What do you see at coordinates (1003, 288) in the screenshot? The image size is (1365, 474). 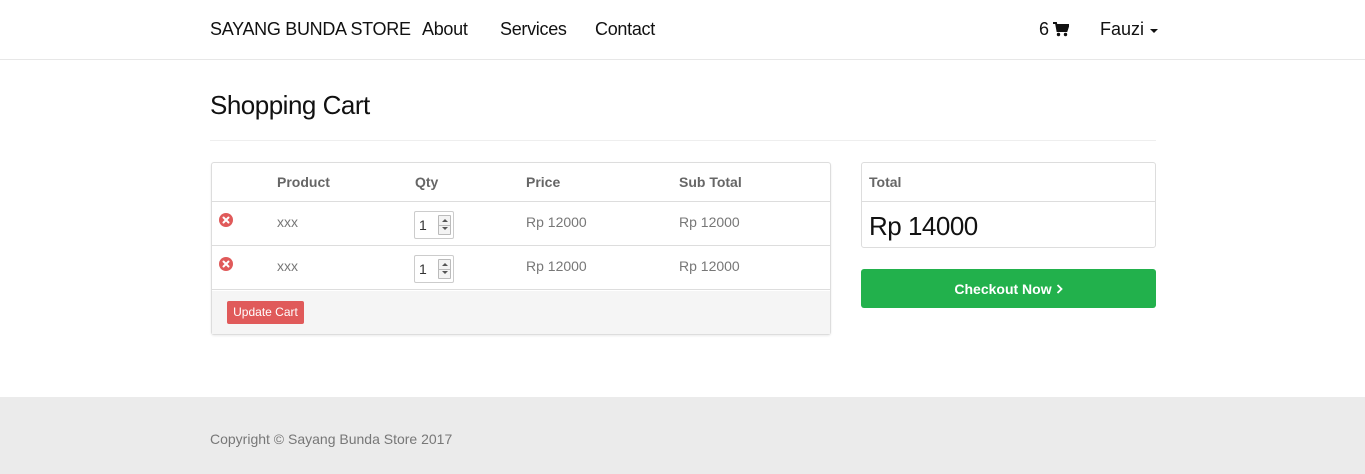 I see `checkout-label: Checkout Now` at bounding box center [1003, 288].